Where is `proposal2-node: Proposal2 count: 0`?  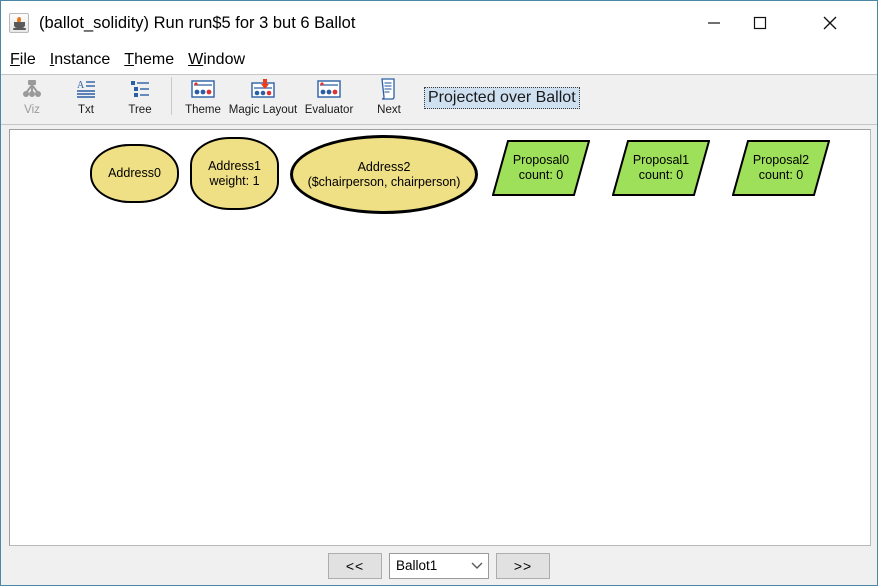
proposal2-node: Proposal2 count: 0 is located at coordinates (781, 168).